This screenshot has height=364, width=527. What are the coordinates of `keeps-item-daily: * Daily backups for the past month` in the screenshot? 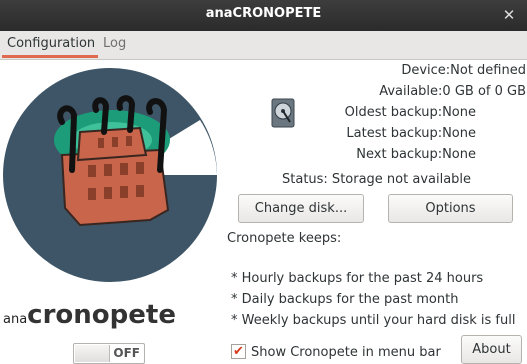 It's located at (345, 299).